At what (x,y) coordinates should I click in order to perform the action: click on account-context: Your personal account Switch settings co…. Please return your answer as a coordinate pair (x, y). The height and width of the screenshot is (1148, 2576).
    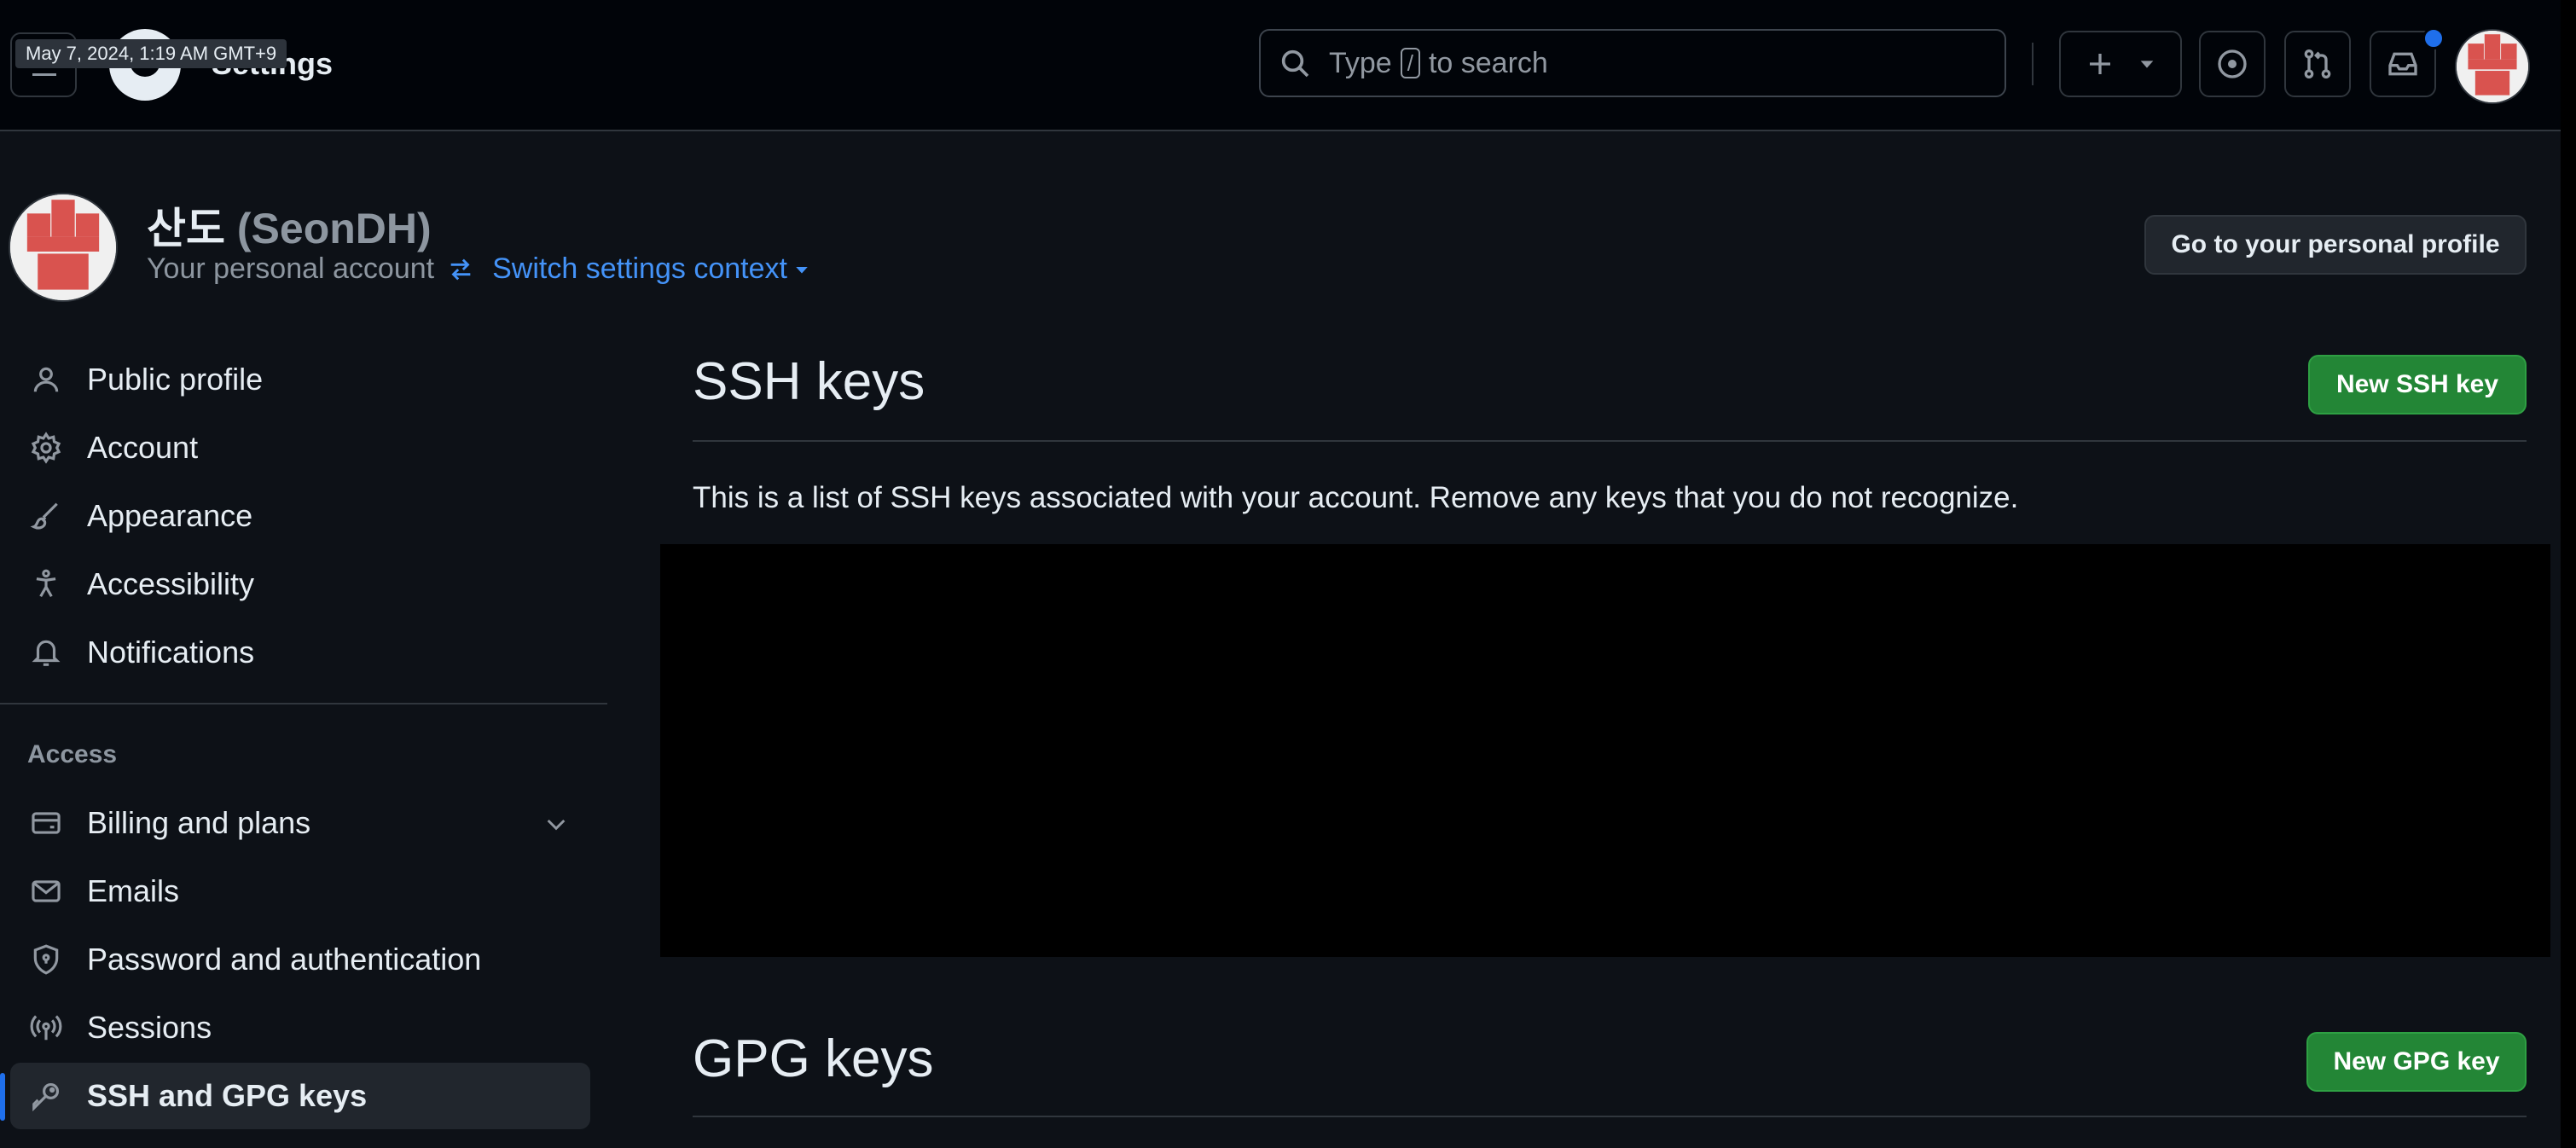
    Looking at the image, I should click on (487, 269).